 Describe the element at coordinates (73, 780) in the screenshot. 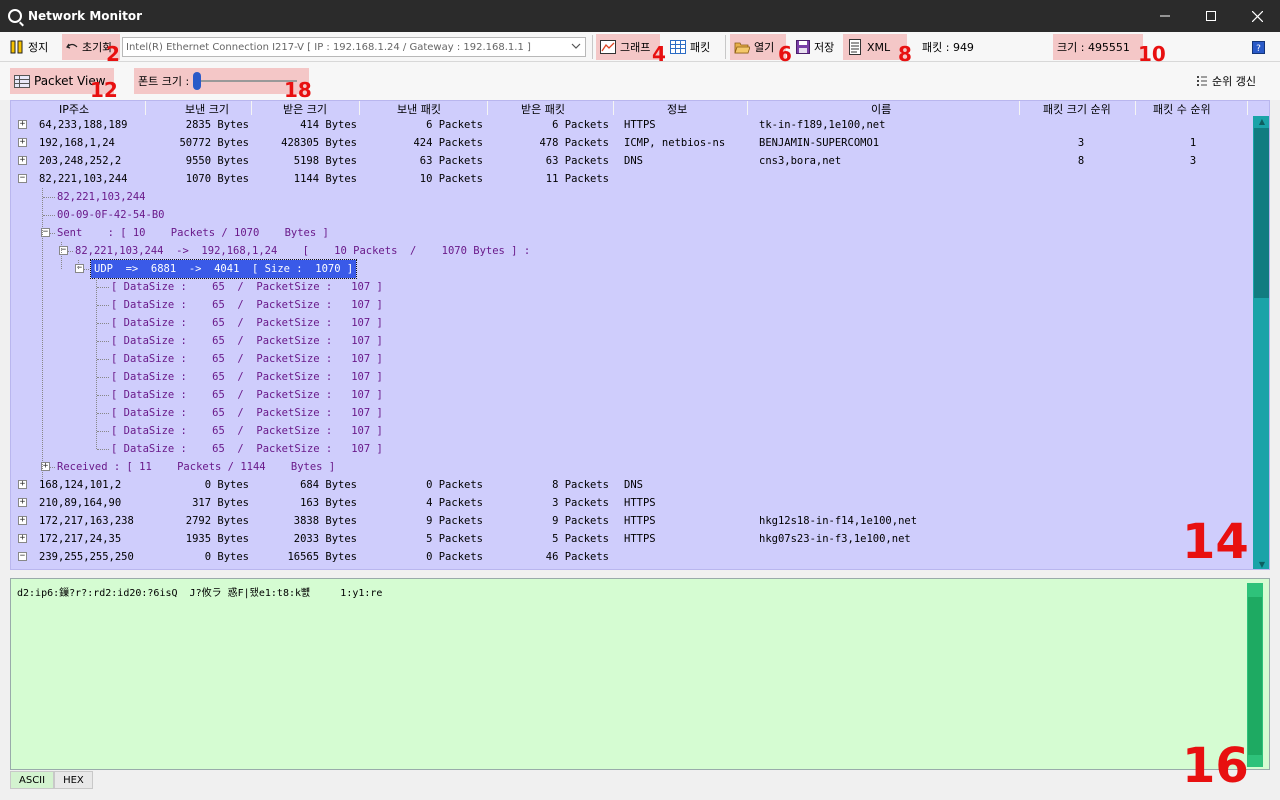

I see `tab-hex: HEX` at that location.